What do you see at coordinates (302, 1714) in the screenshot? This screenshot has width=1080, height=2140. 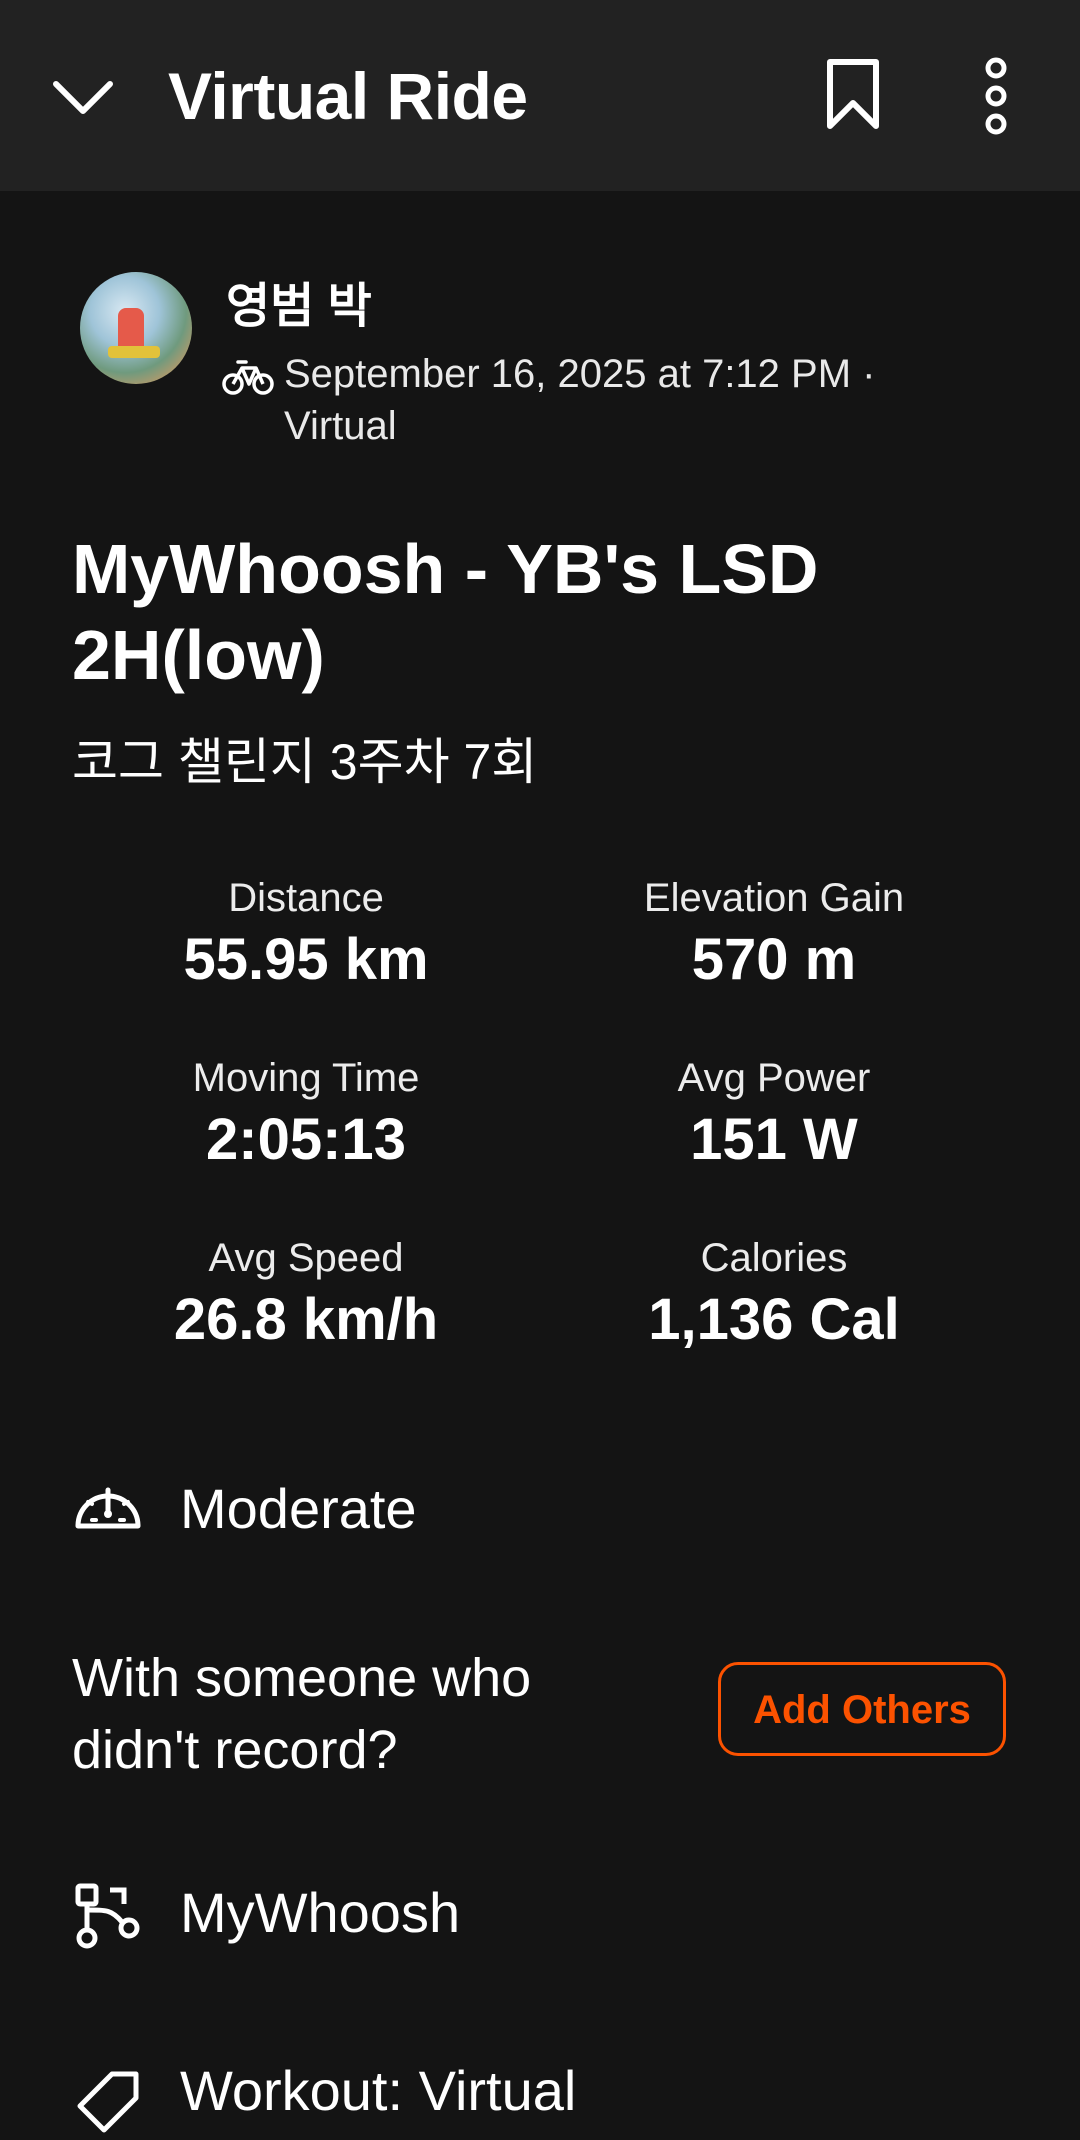 I see `add-others-prompt: With someone who didn't record?` at bounding box center [302, 1714].